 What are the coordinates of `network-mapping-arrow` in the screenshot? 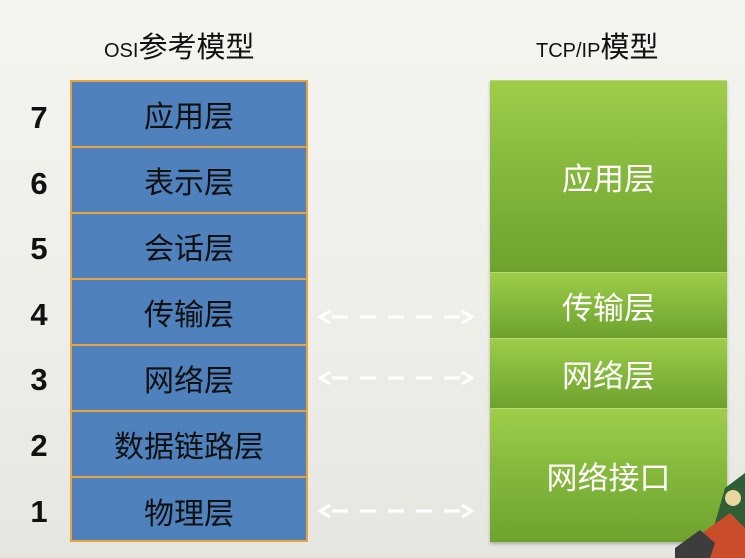 It's located at (396, 378).